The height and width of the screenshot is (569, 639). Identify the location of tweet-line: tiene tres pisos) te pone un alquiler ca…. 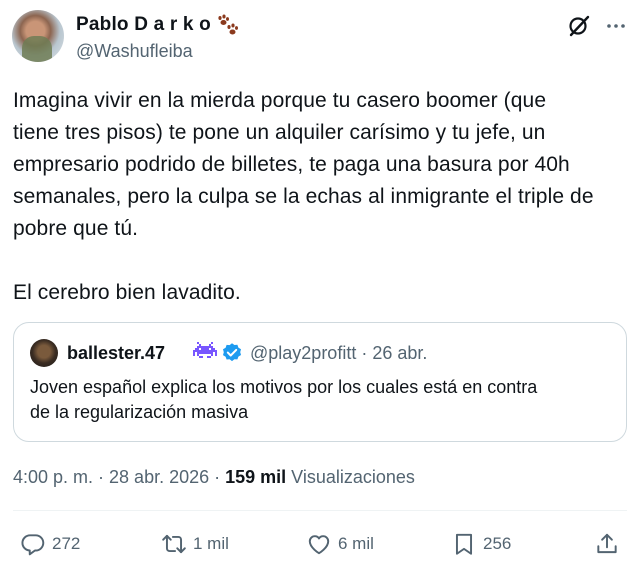
(279, 132).